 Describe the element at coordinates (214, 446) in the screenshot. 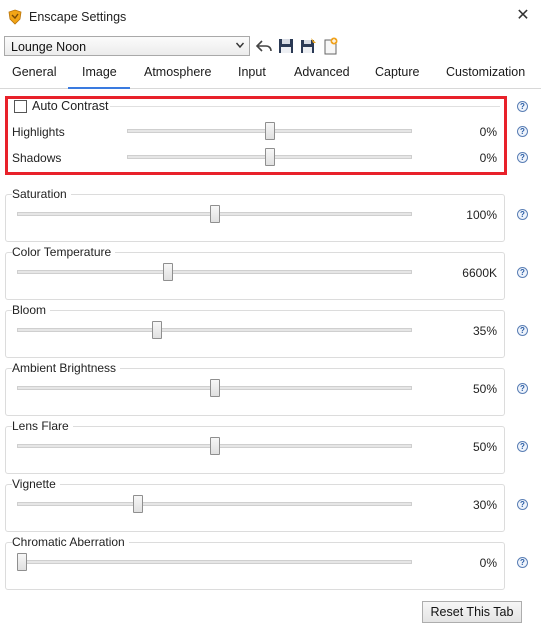

I see `lens-flare-slider-thumb` at that location.